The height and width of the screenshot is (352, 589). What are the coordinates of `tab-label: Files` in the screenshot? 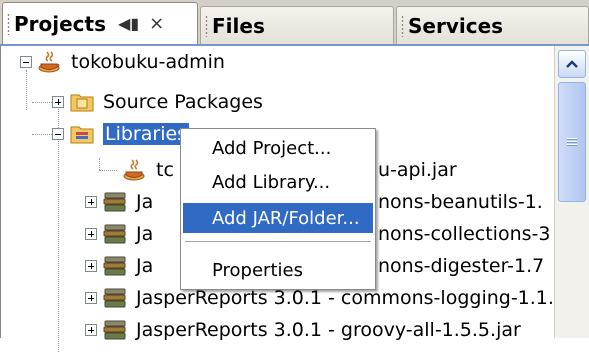 It's located at (238, 25).